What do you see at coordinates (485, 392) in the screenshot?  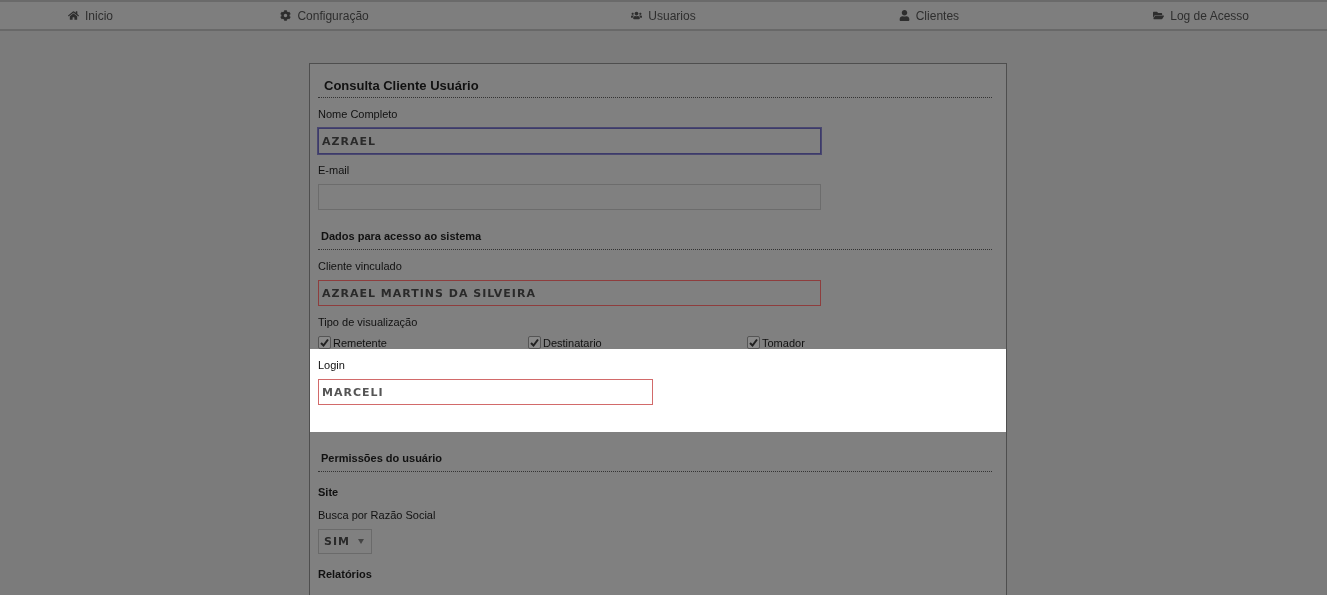 I see `text-field: MARCELI` at bounding box center [485, 392].